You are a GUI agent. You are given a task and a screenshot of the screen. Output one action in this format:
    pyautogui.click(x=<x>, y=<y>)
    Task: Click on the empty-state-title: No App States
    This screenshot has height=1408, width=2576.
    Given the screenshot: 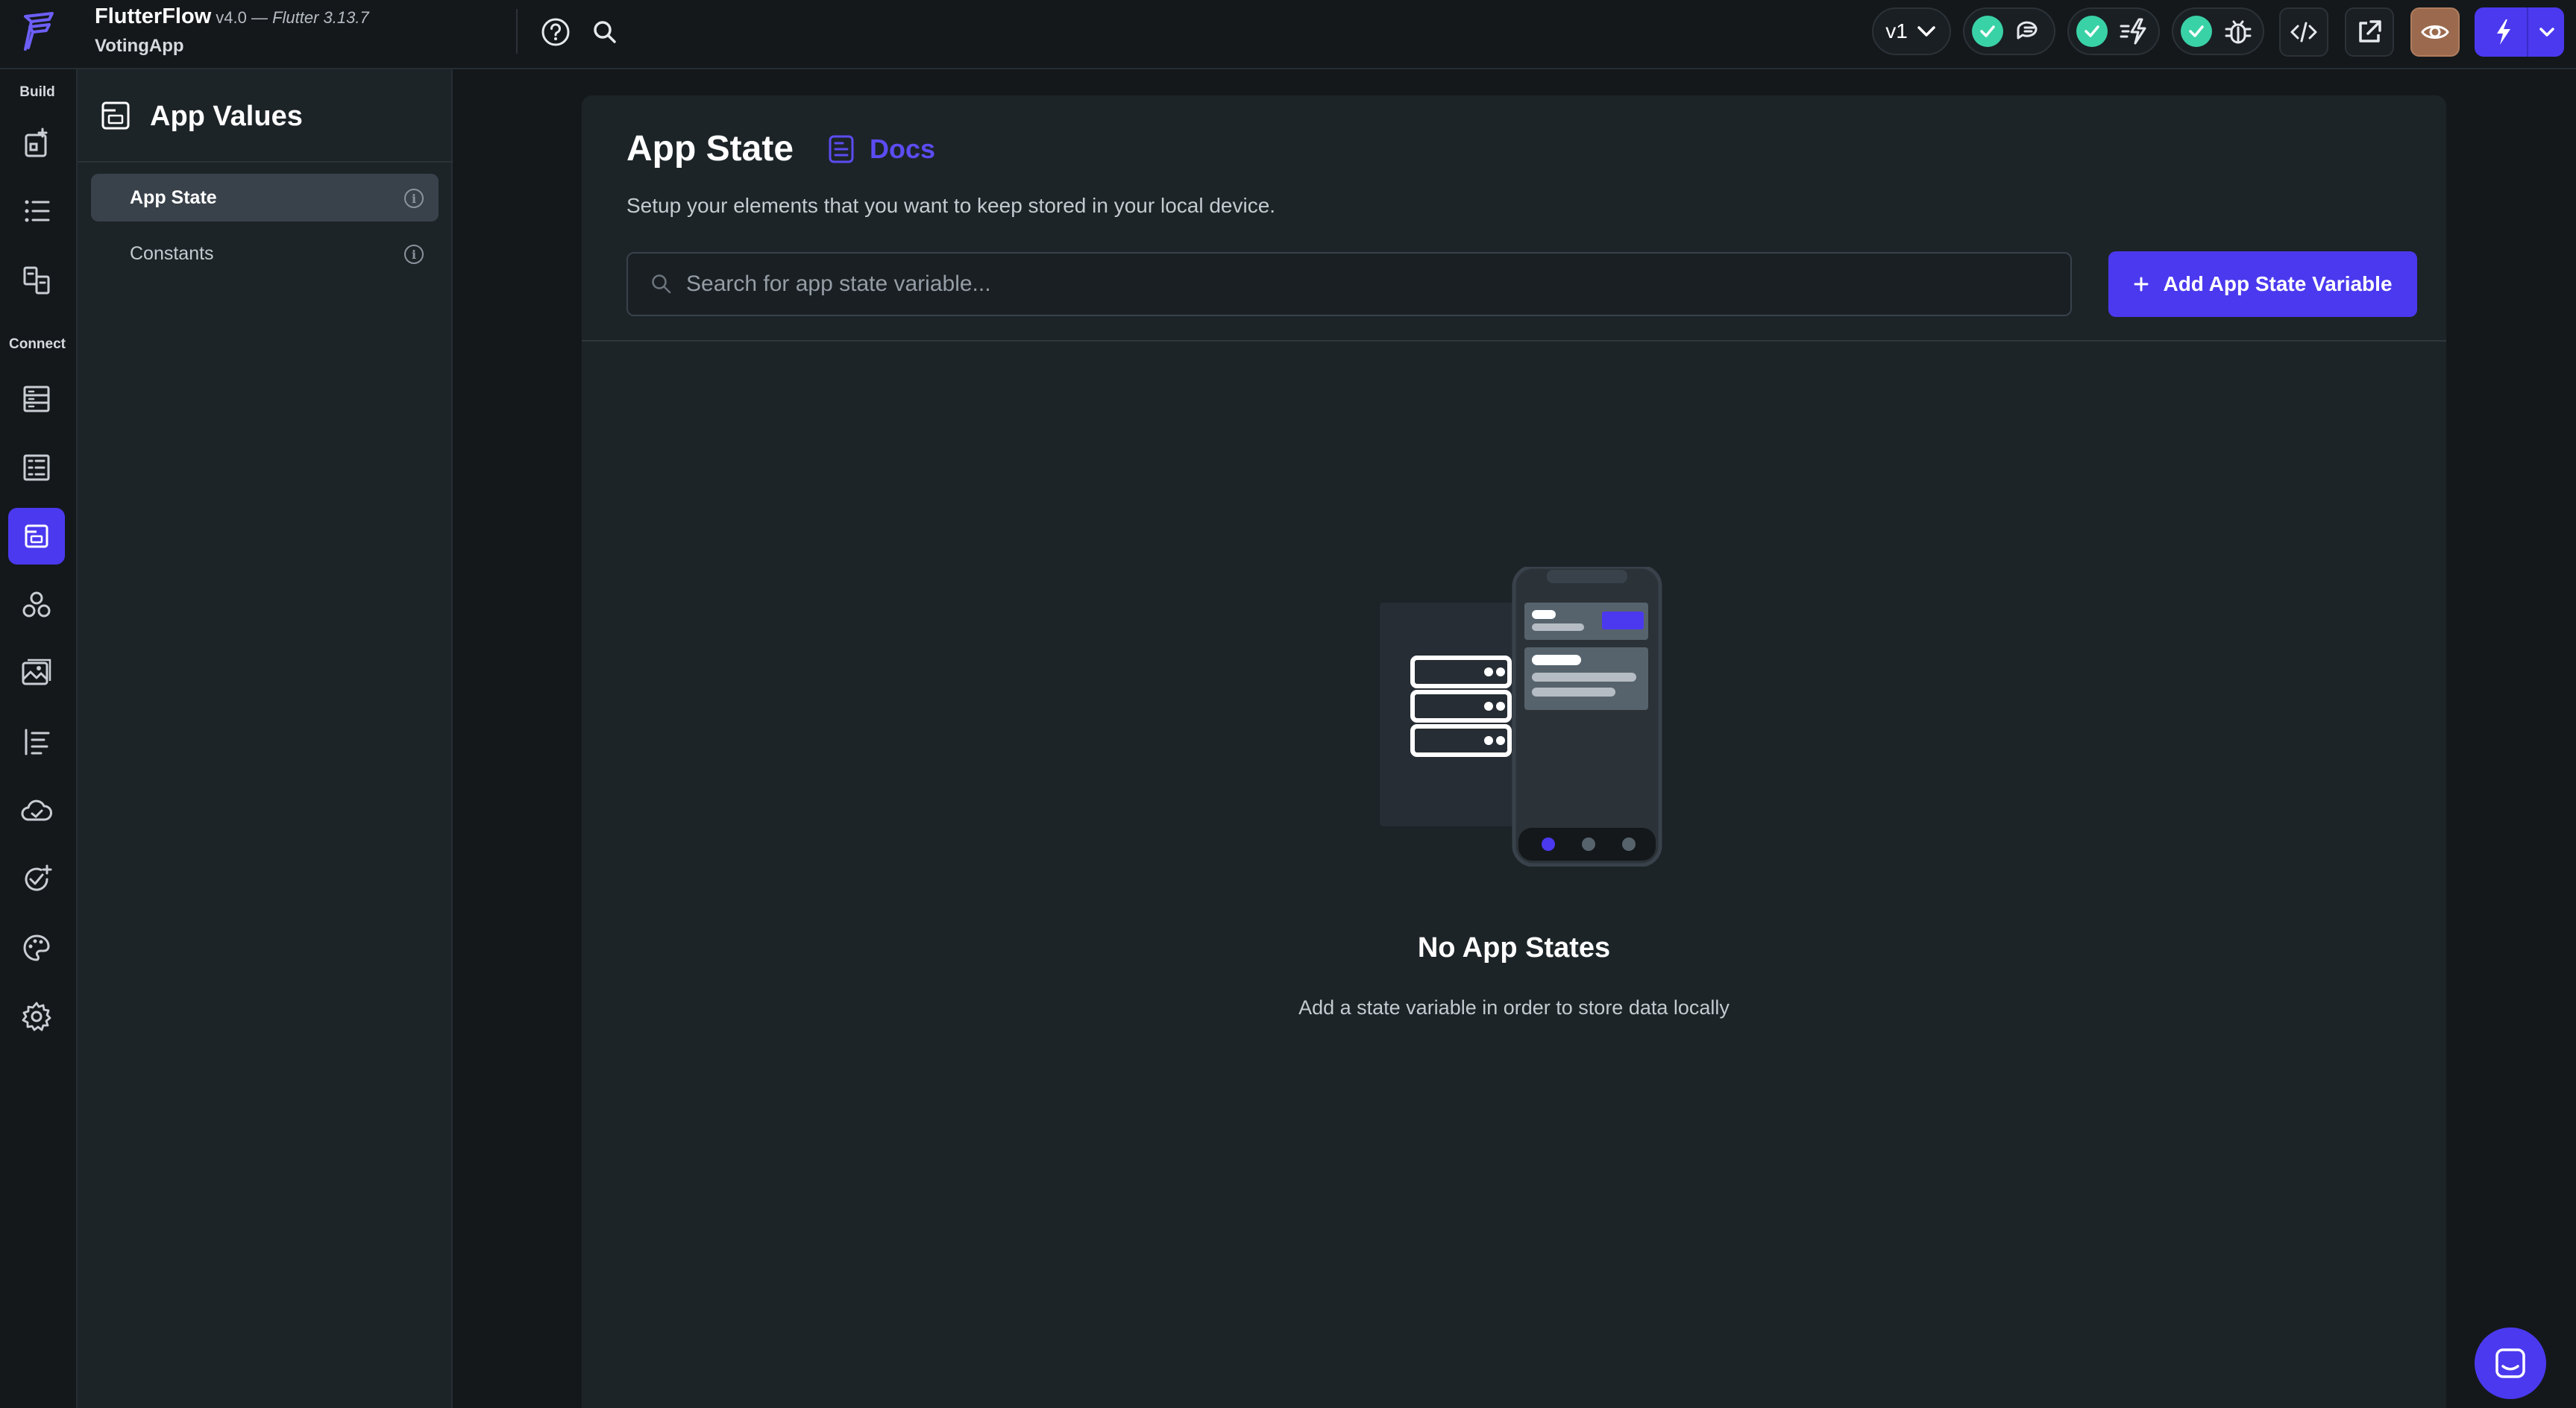 What is the action you would take?
    pyautogui.click(x=1514, y=948)
    